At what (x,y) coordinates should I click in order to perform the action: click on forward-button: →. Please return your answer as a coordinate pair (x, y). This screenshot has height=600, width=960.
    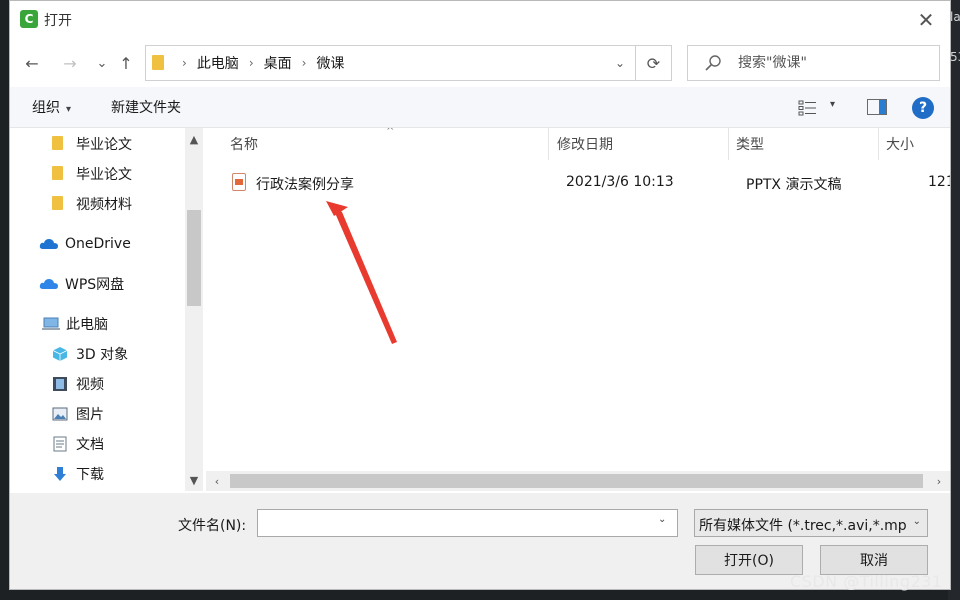
    Looking at the image, I should click on (70, 63).